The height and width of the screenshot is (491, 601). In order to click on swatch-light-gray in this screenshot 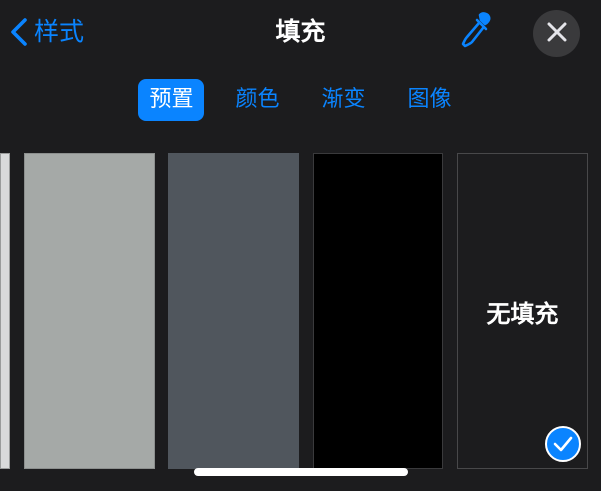, I will do `click(89, 311)`.